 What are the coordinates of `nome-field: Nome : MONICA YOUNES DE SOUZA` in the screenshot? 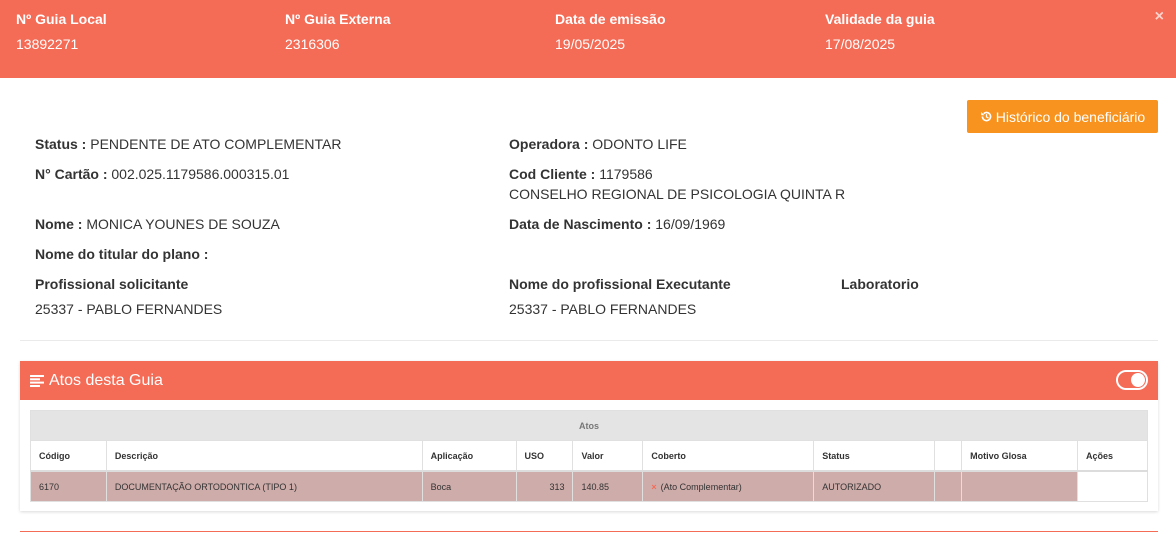 It's located at (157, 224).